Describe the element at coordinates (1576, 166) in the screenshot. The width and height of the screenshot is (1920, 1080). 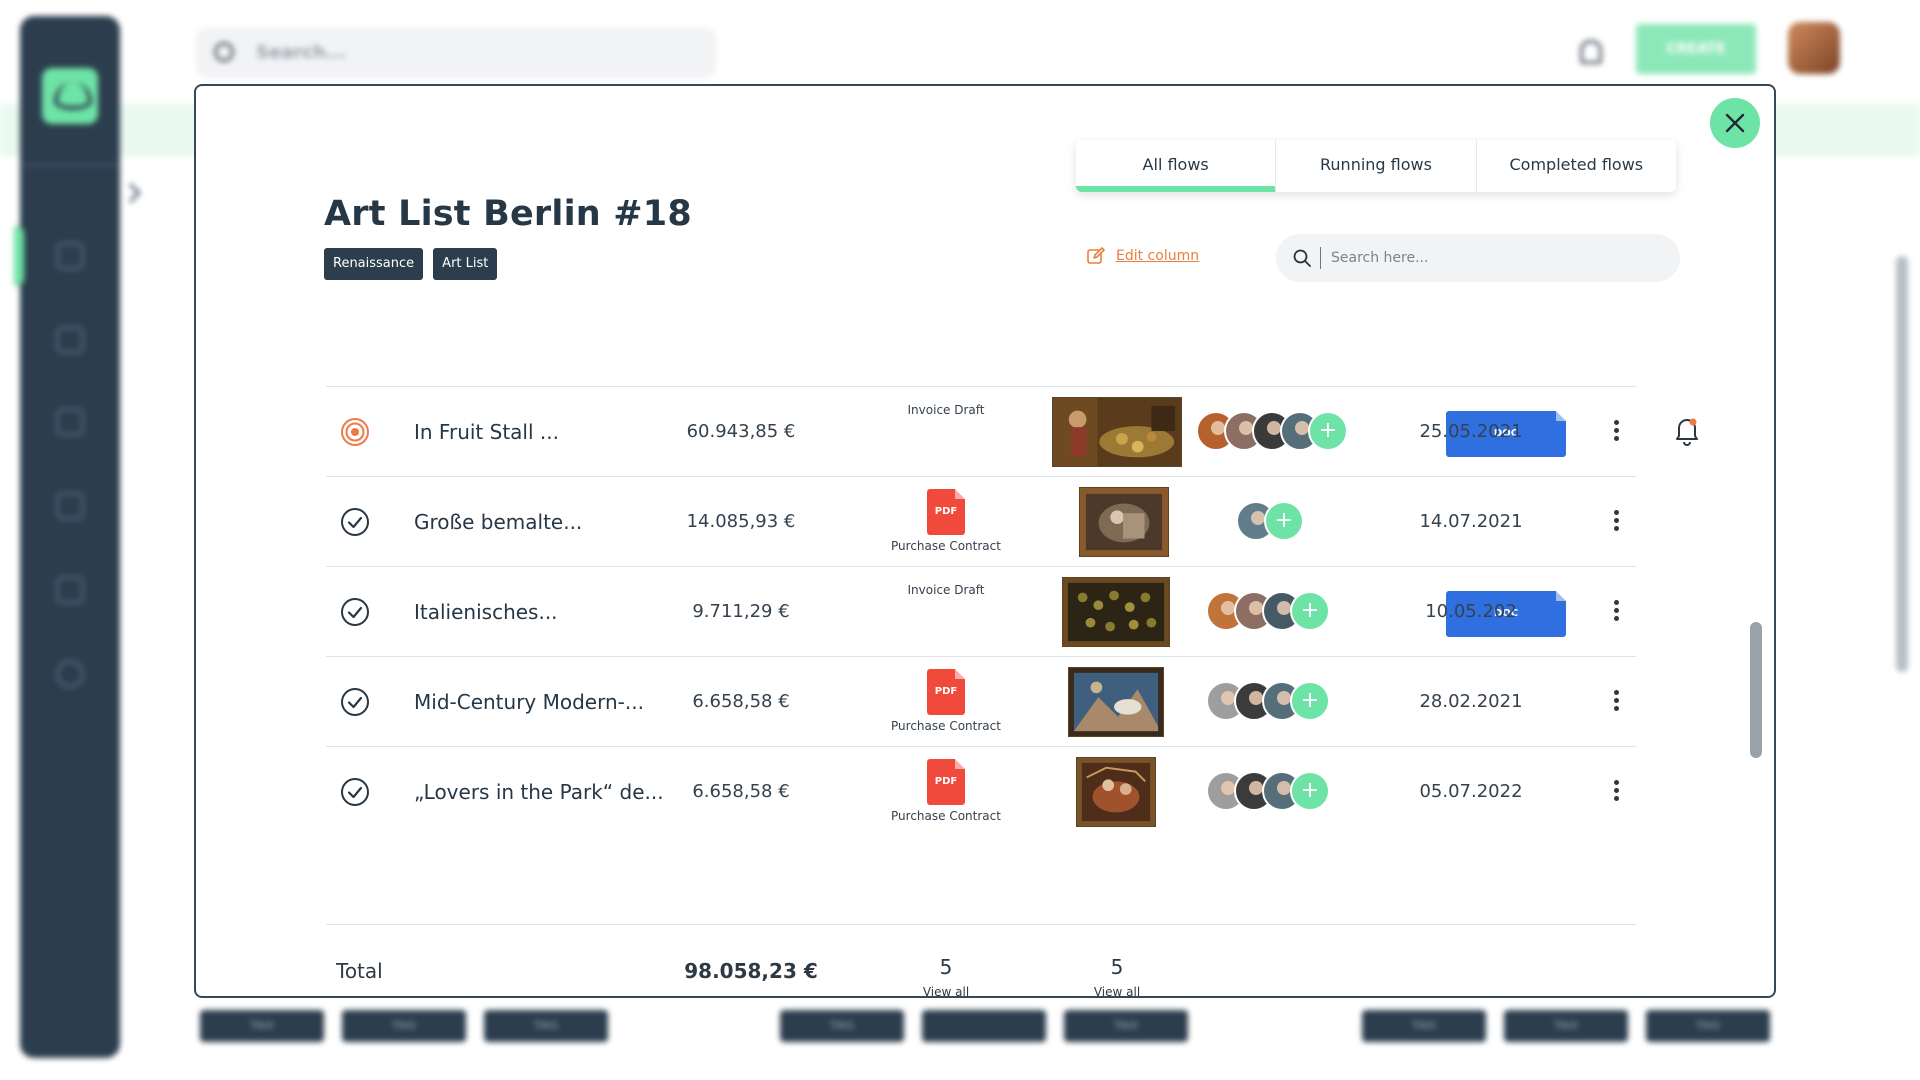
I see `tab-completed-flows: Completed flows` at that location.